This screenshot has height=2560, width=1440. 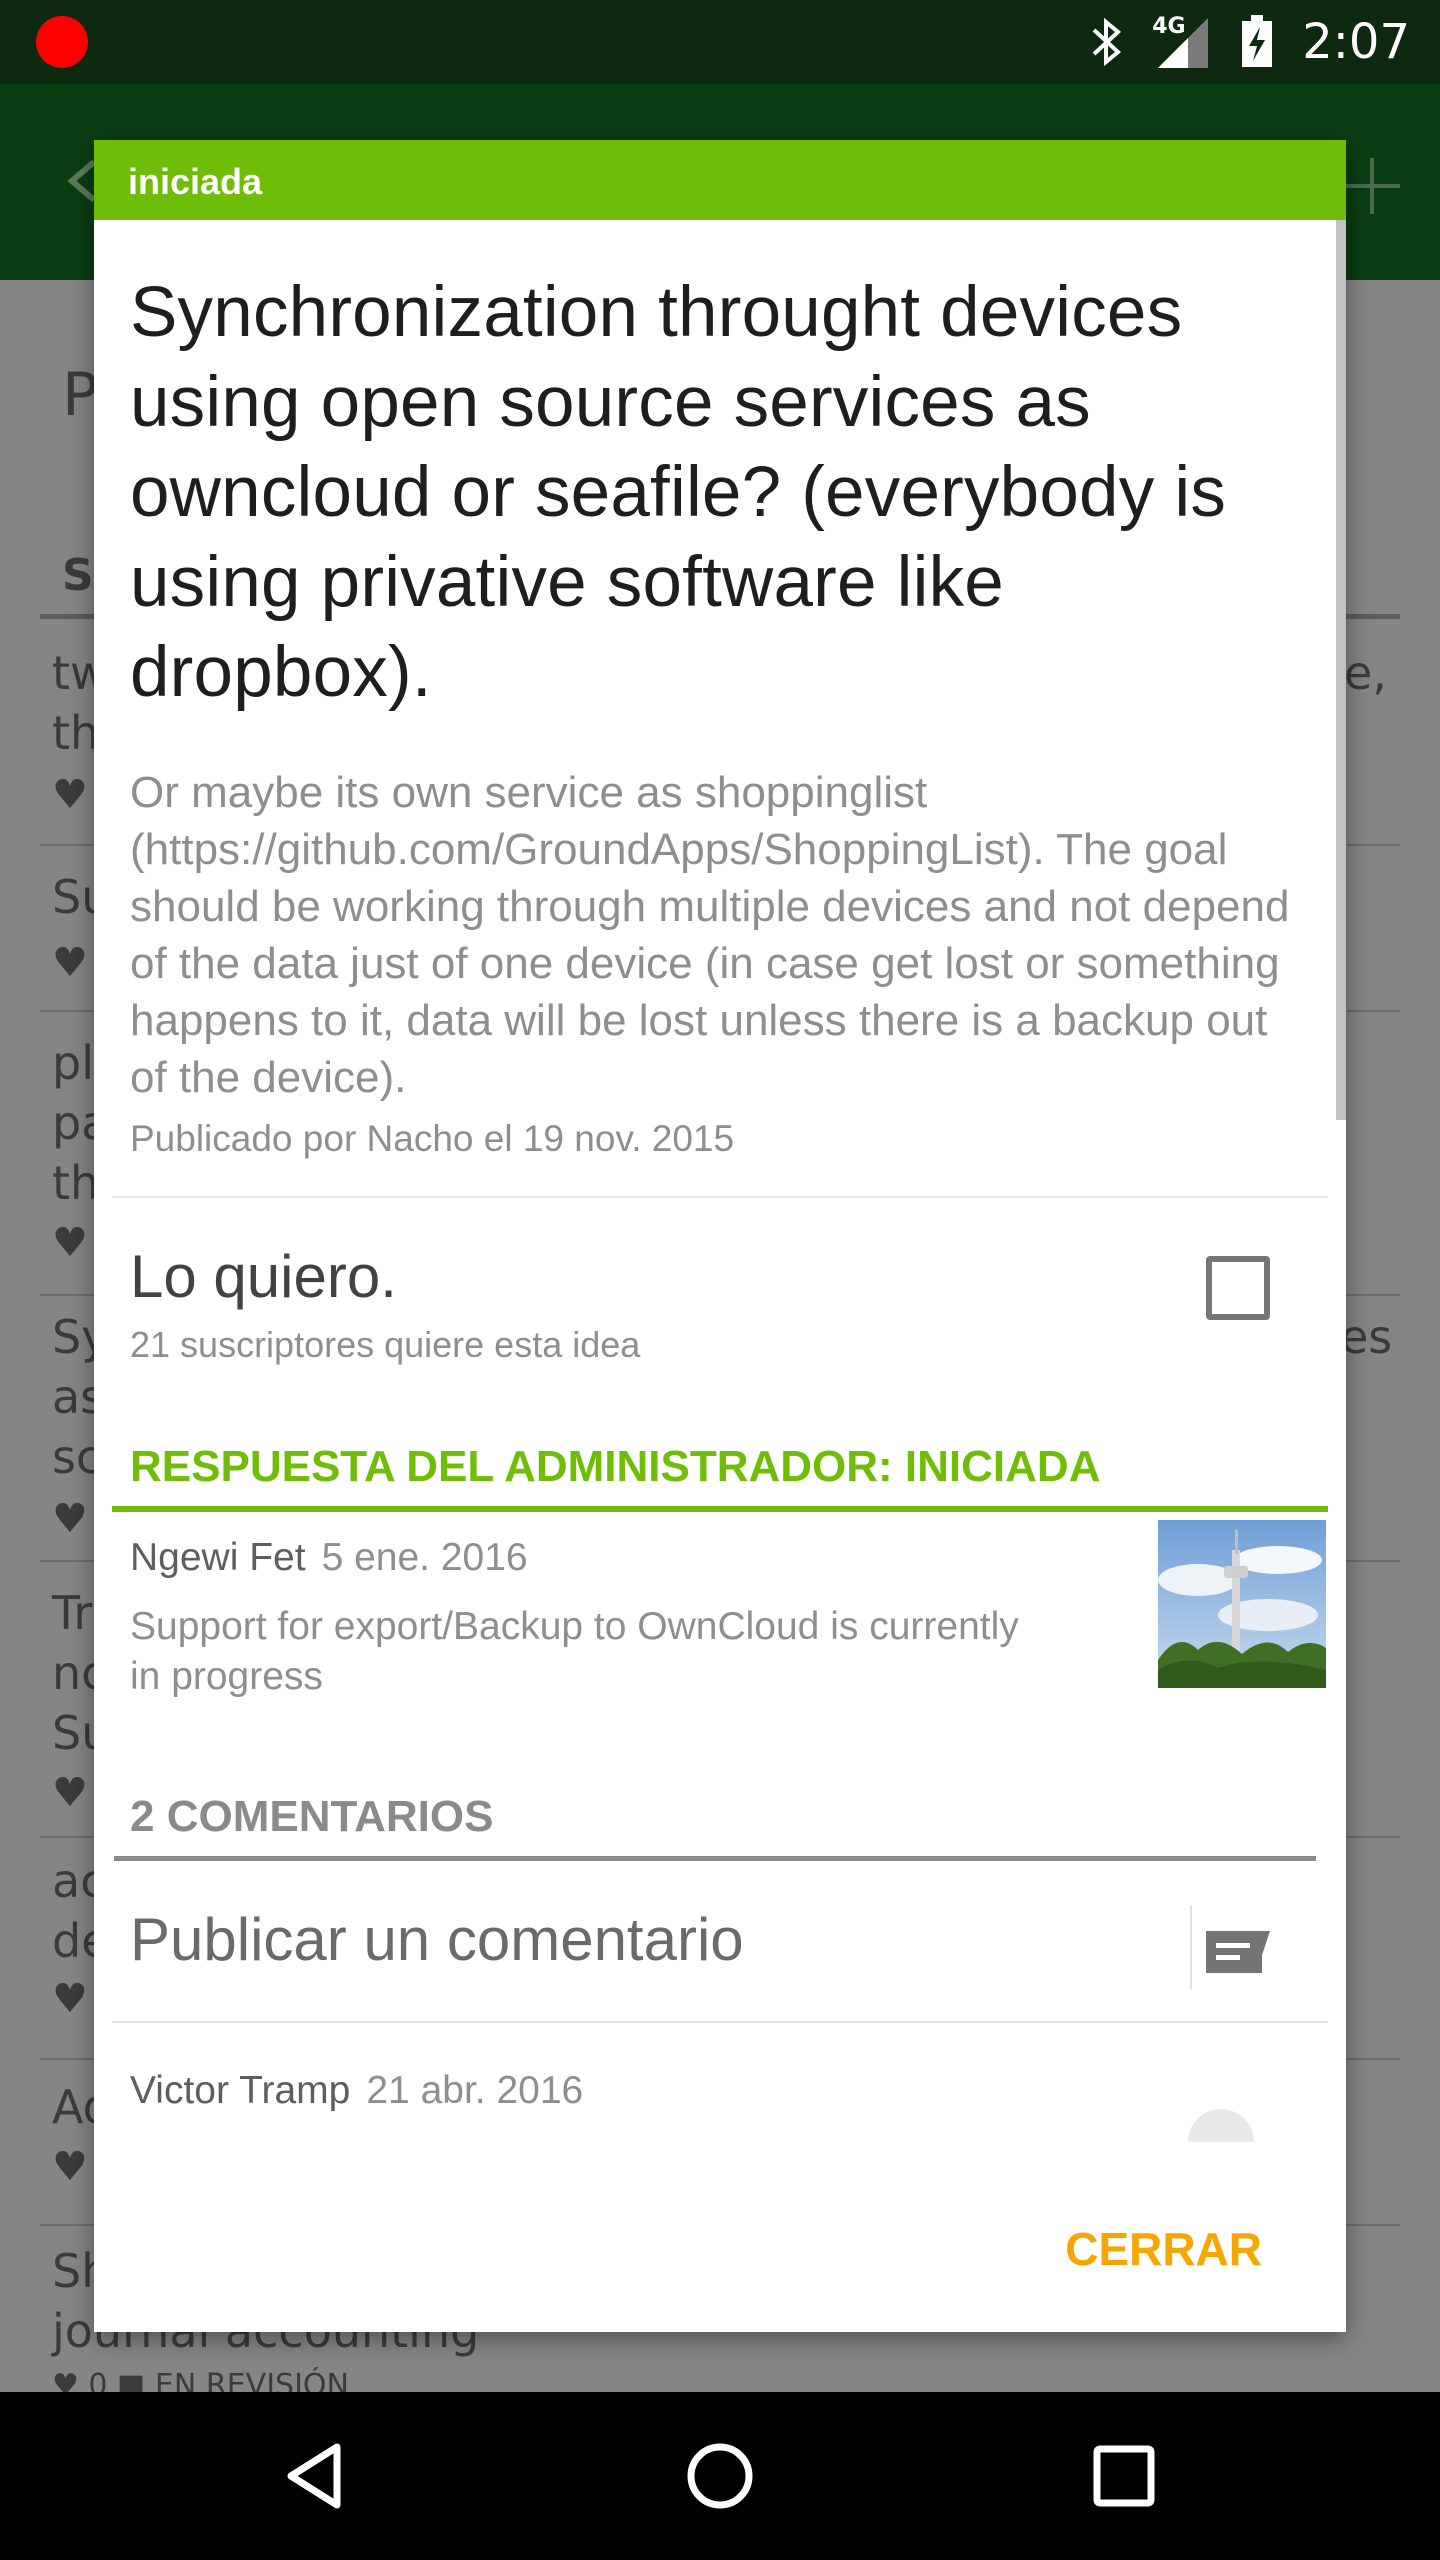 I want to click on bg-row-text: e,, so click(x=1365, y=673).